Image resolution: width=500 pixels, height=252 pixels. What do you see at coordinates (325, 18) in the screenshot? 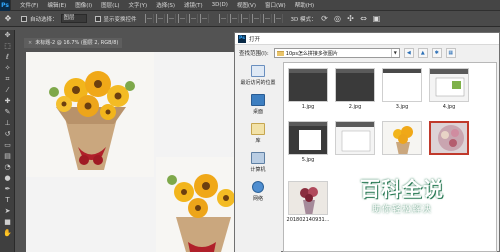
I see `3d-rotate-icon: ⟳` at bounding box center [325, 18].